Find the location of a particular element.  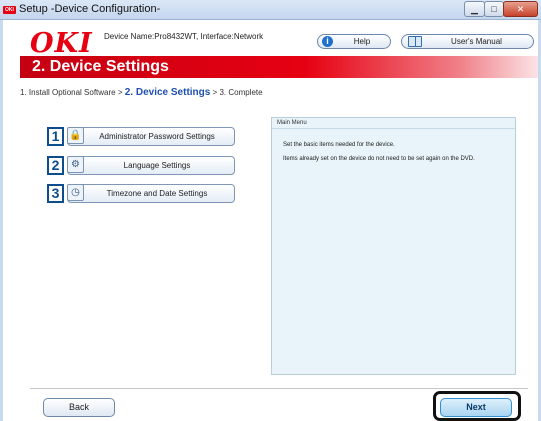

maximize-button: □ is located at coordinates (494, 9).